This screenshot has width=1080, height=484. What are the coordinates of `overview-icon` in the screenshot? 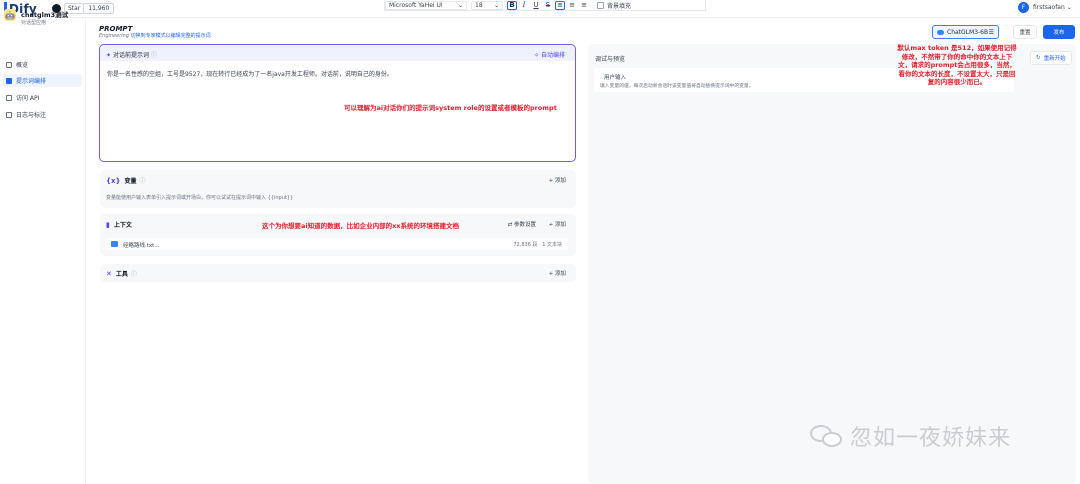 It's located at (9, 64).